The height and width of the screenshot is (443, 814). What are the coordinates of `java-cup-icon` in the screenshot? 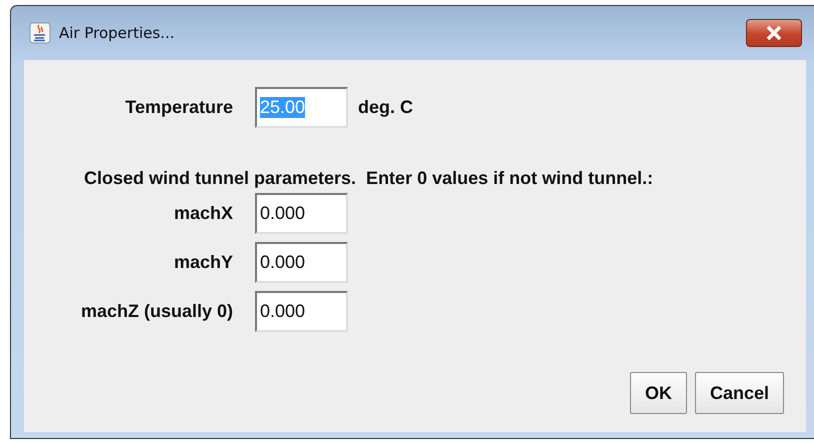 It's located at (40, 33).